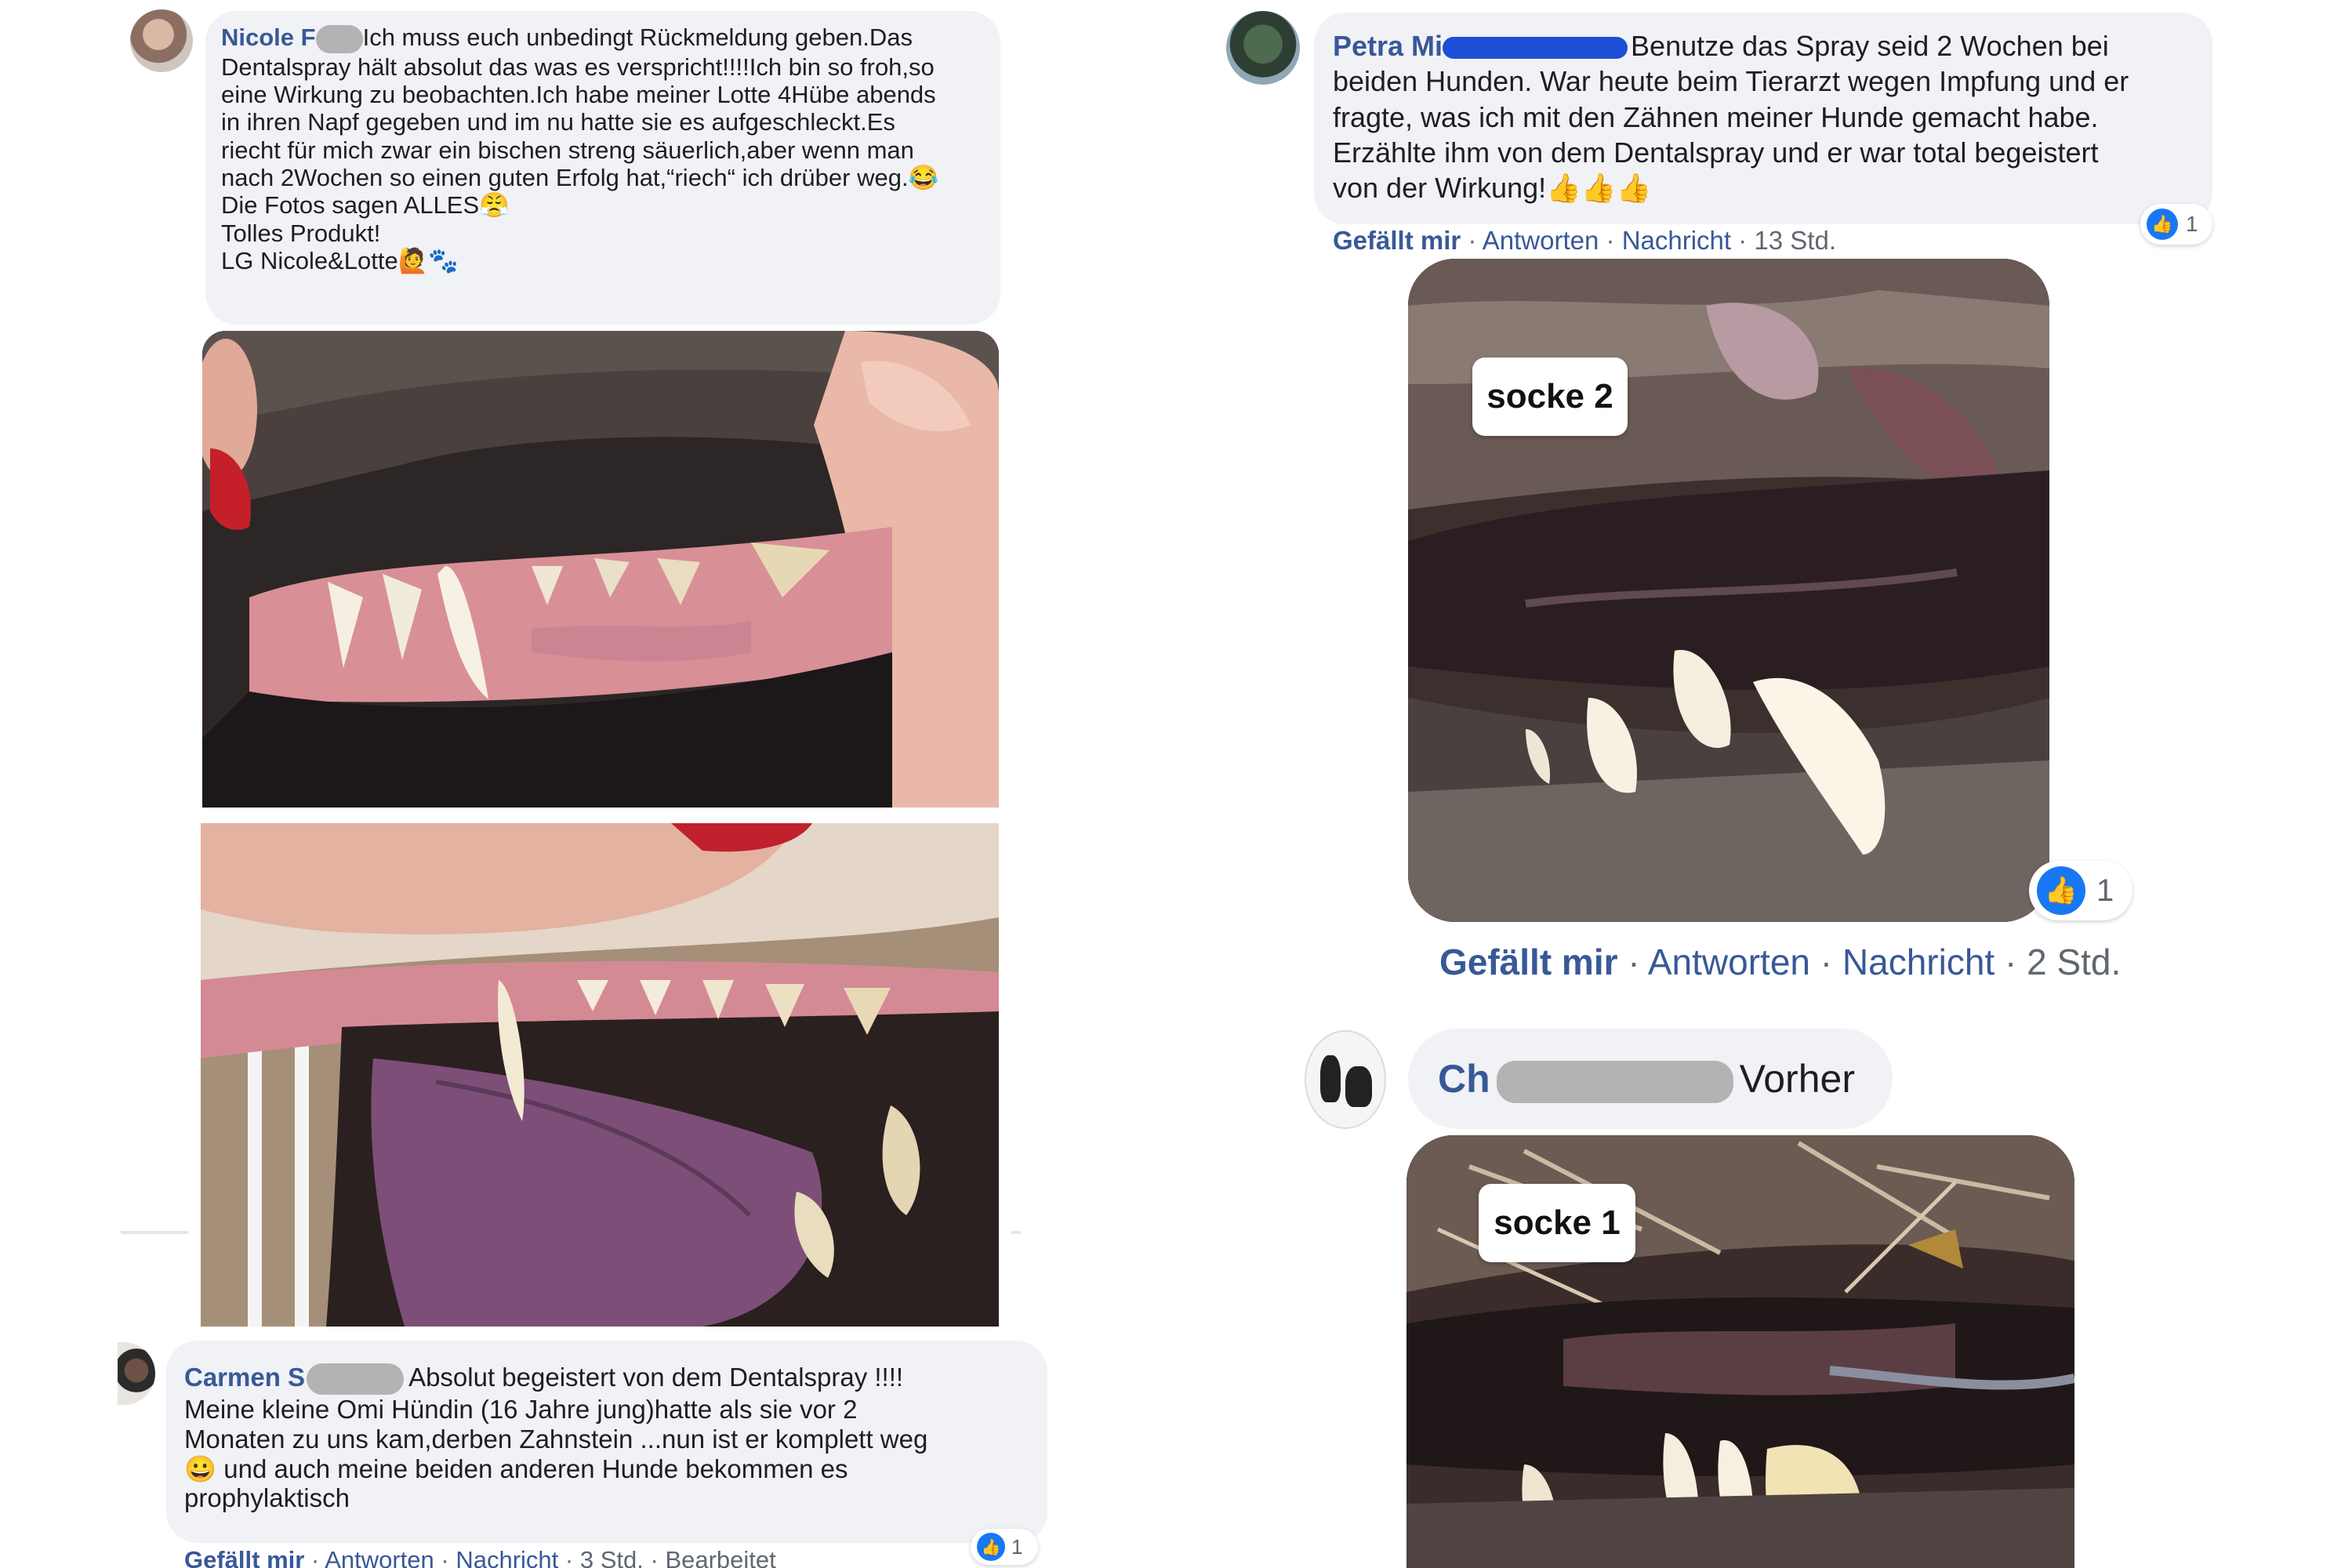 This screenshot has width=2352, height=1568. Describe the element at coordinates (365, 205) in the screenshot. I see `comment-line: Die Fotos sagen ALLES😤` at that location.